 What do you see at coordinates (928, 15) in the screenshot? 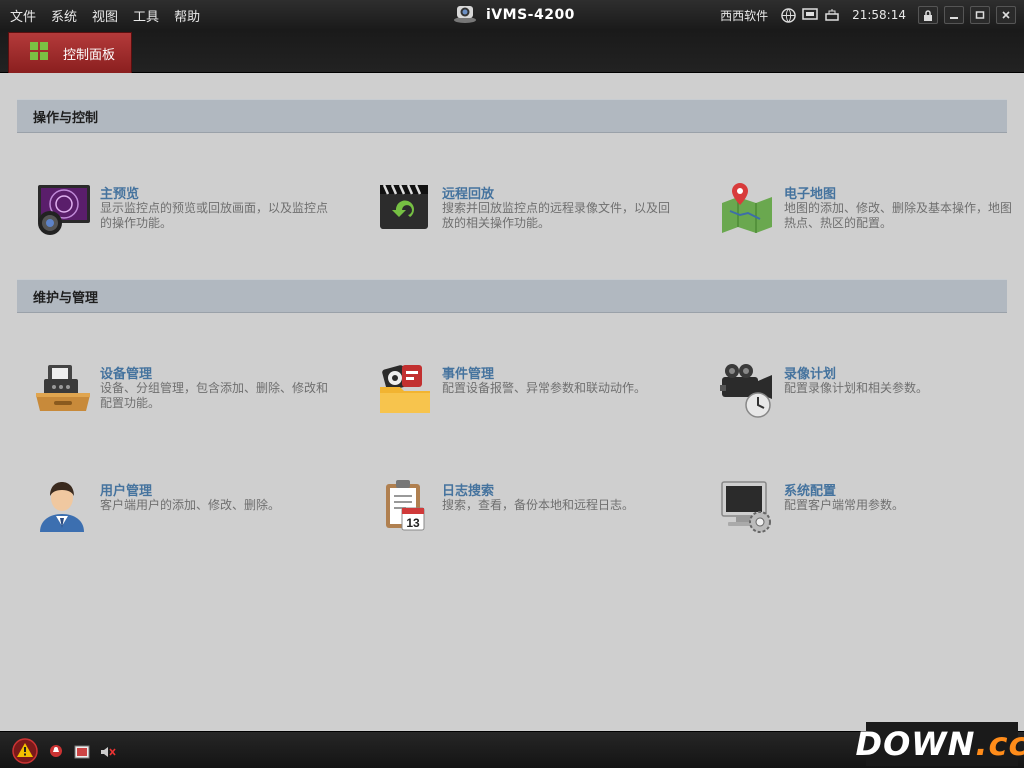
I see `lock-button` at bounding box center [928, 15].